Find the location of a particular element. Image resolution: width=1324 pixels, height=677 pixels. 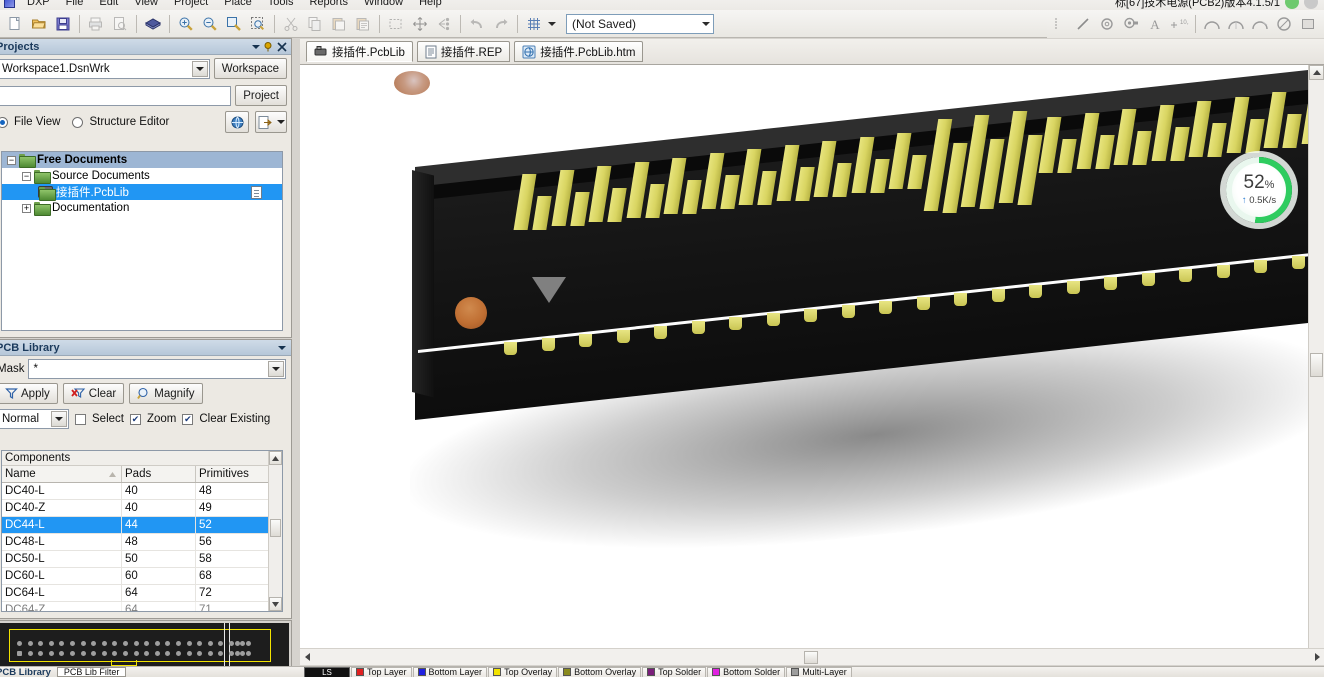

zoom-in-icon is located at coordinates (186, 24).